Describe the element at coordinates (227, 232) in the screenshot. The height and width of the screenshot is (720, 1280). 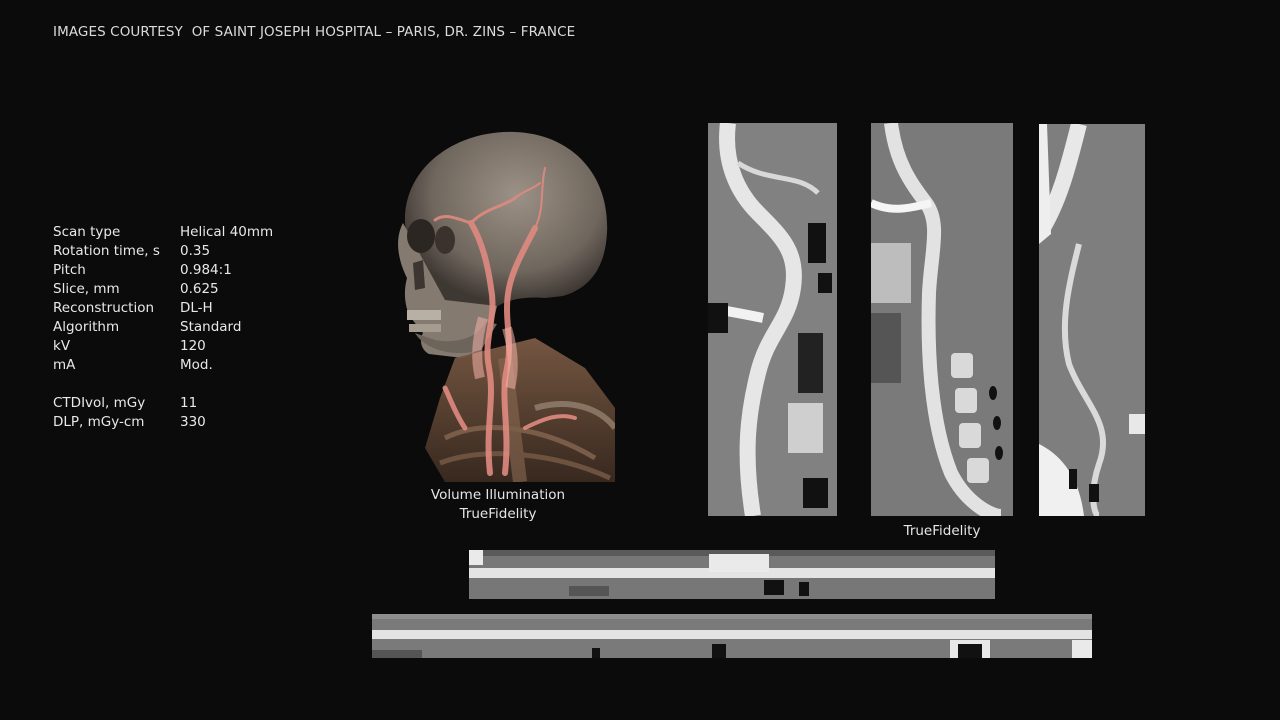
I see `param-value: Helical 40mm` at that location.